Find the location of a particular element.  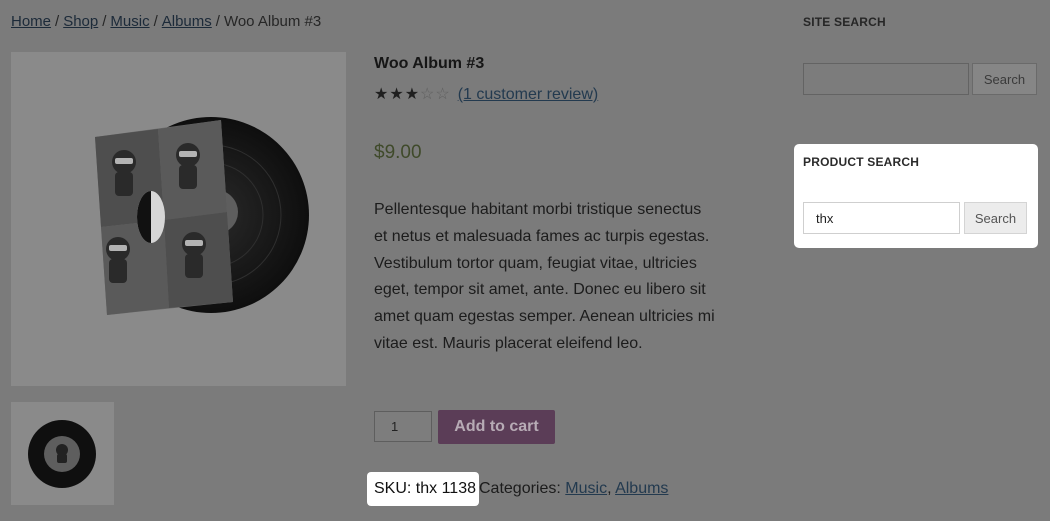

site-search-title: SITE SEARCH is located at coordinates (844, 22).